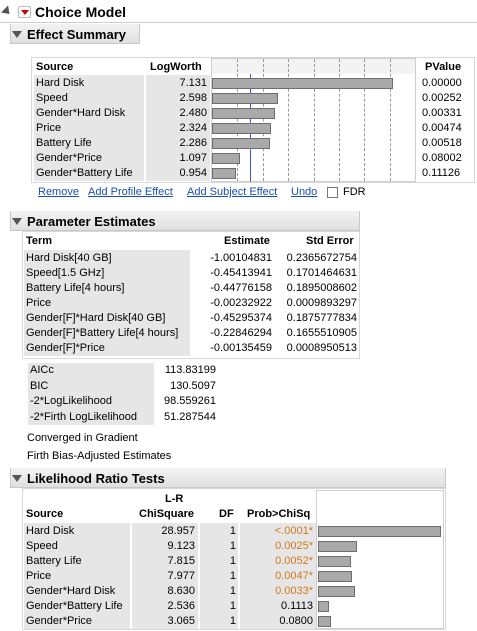 The image size is (477, 631). Describe the element at coordinates (241, 288) in the screenshot. I see `pe-estimate-cell: -0.44776158` at that location.